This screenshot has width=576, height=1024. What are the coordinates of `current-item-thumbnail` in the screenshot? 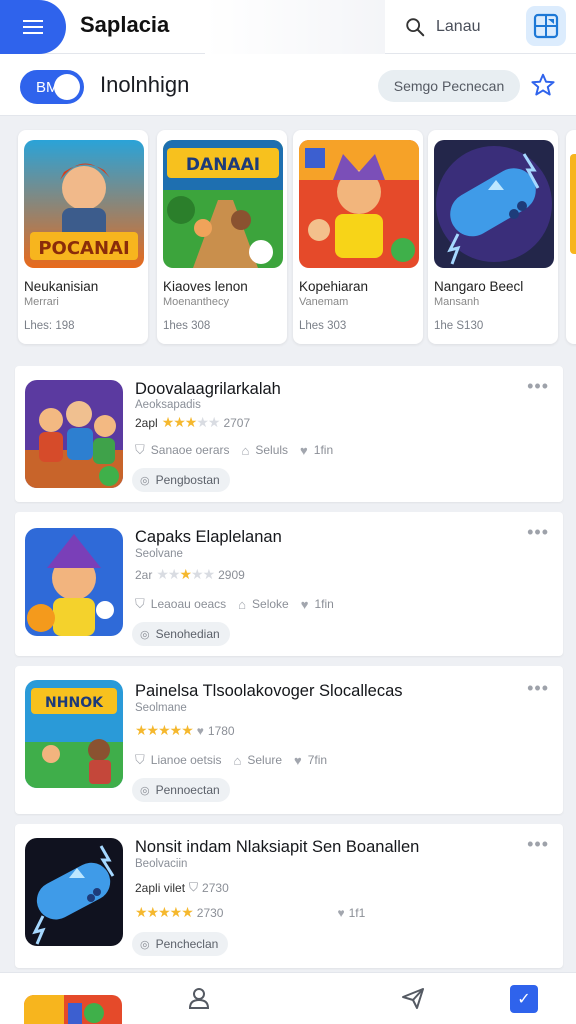 It's located at (73, 1009).